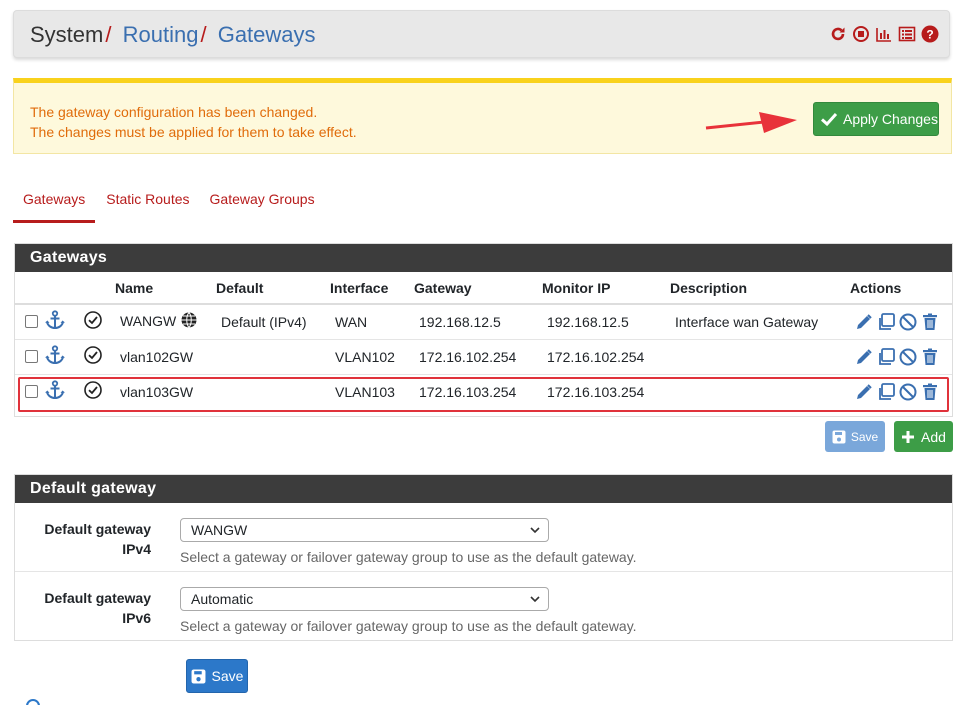 Image resolution: width=961 pixels, height=705 pixels. Describe the element at coordinates (372, 322) in the screenshot. I see `gateway-interface: WAN` at that location.